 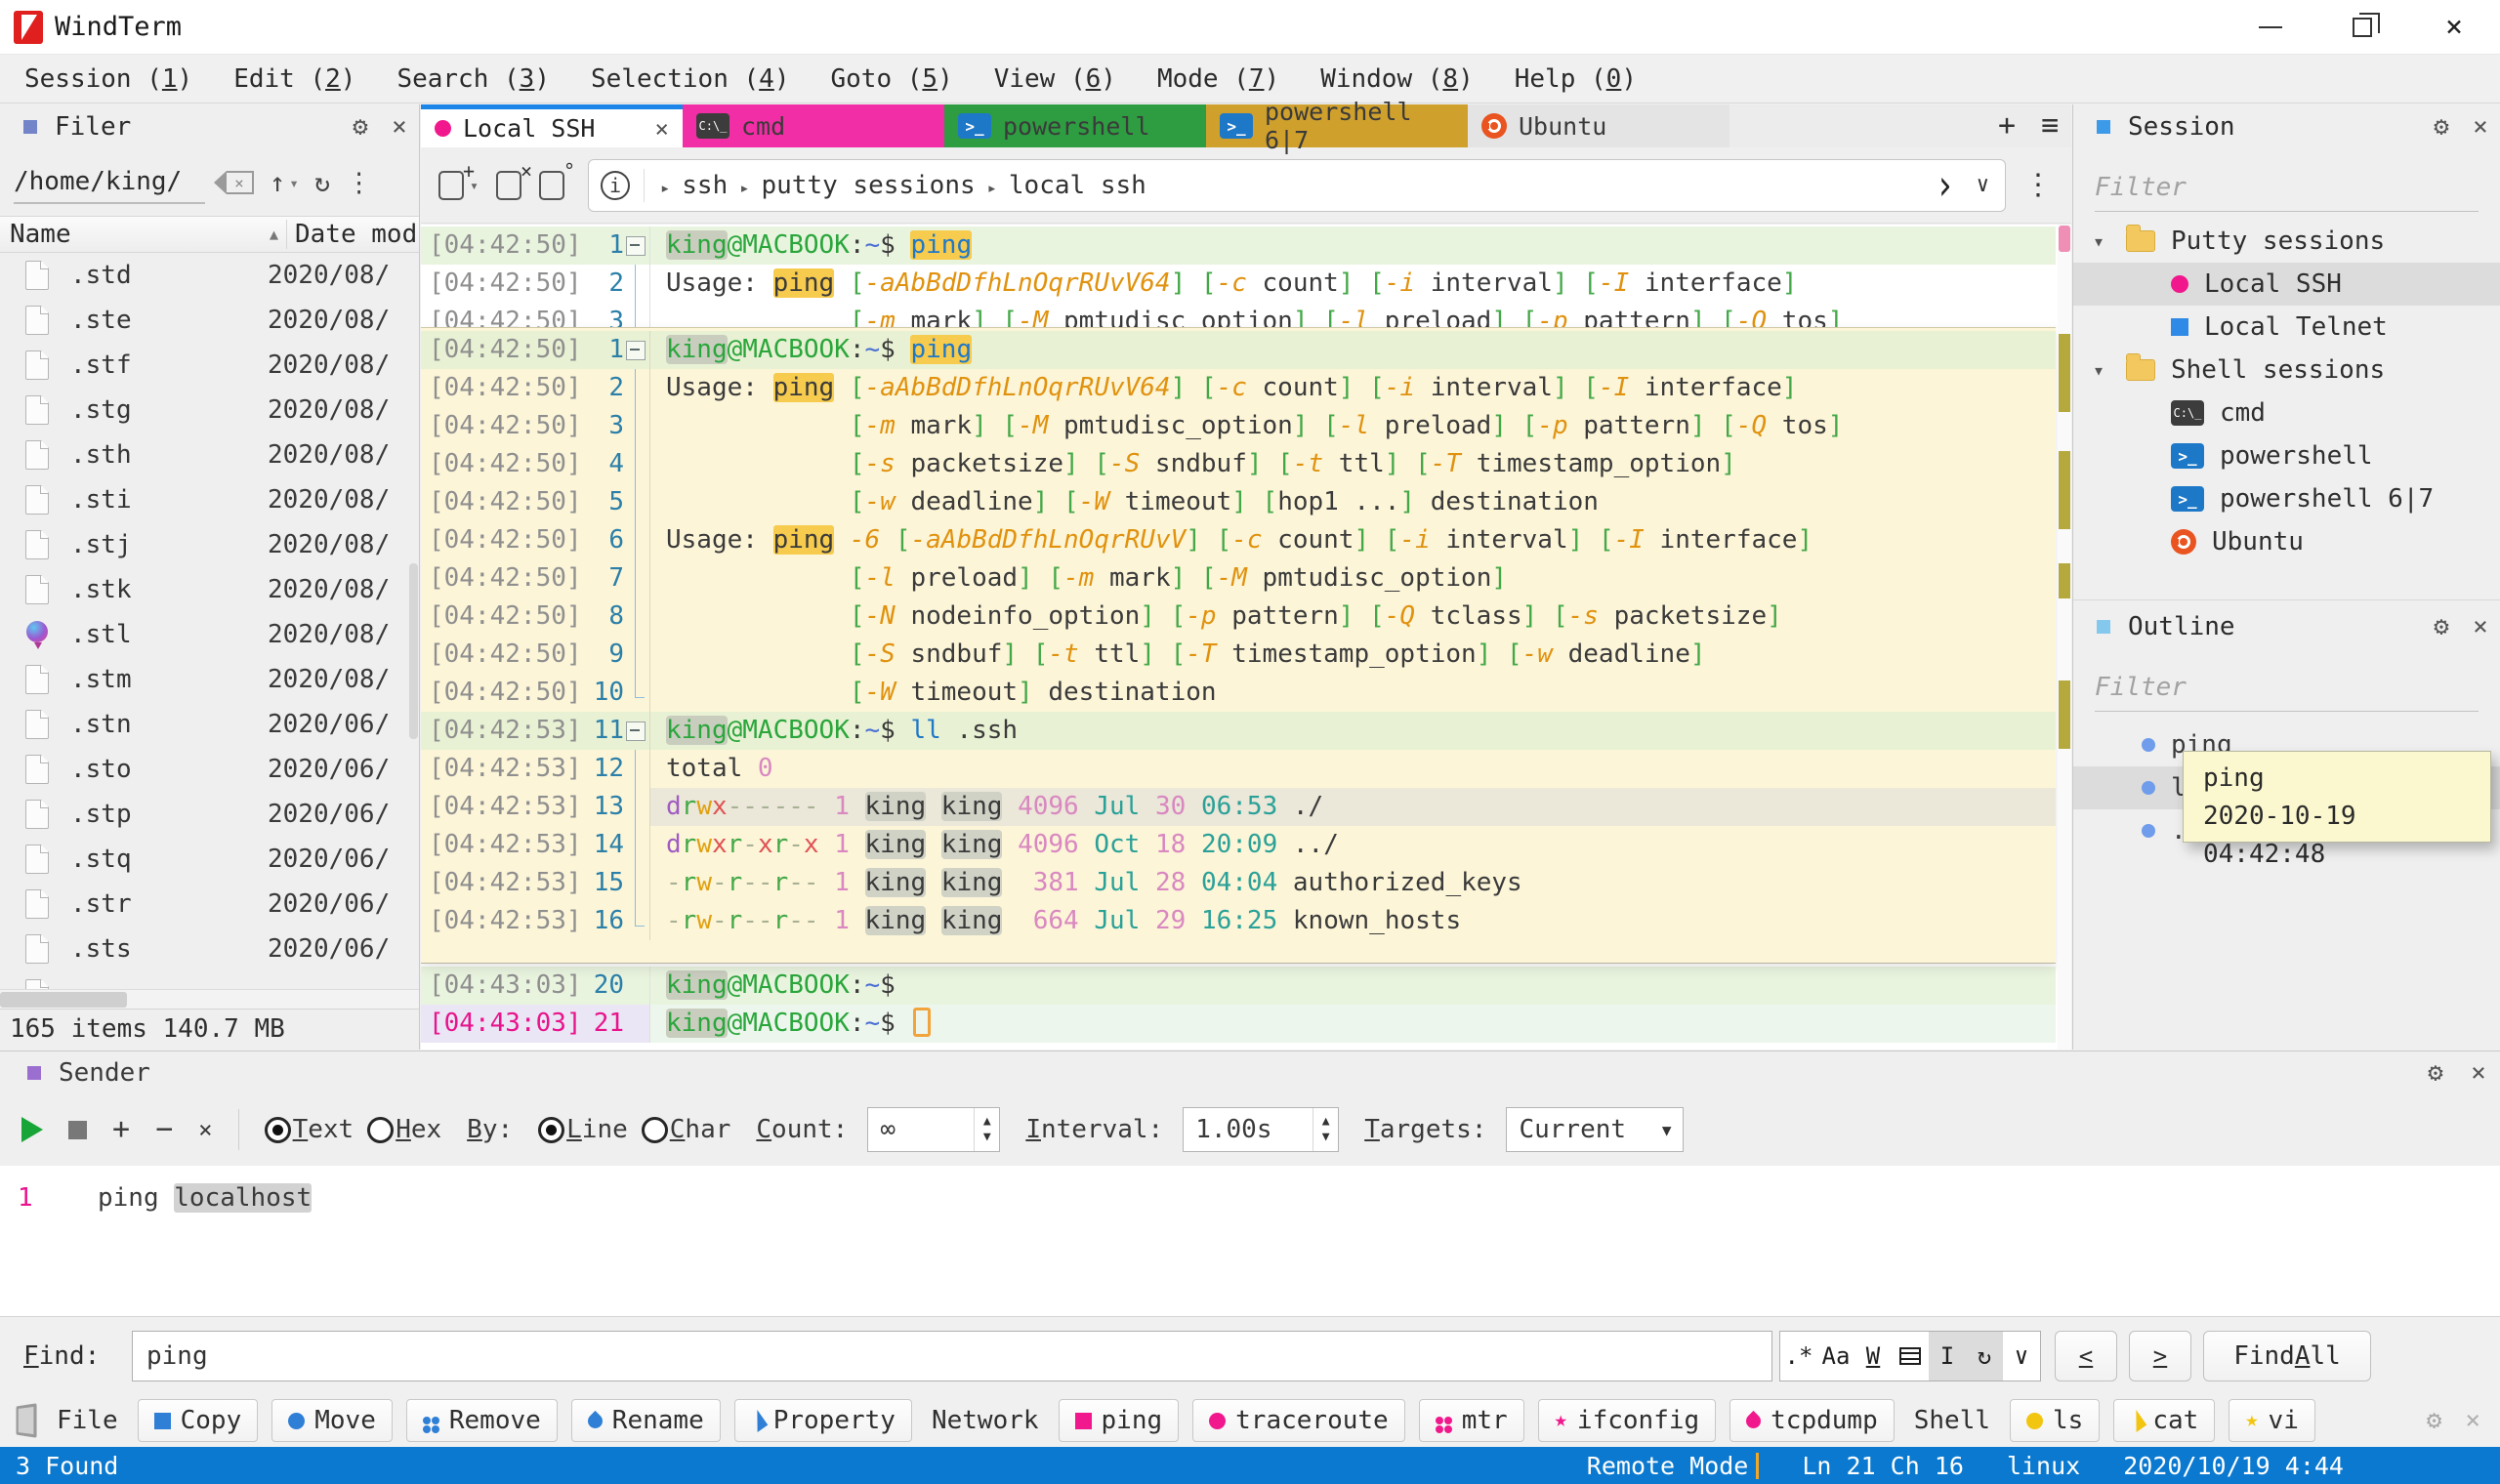 What do you see at coordinates (32, 1130) in the screenshot?
I see `send-play-icon` at bounding box center [32, 1130].